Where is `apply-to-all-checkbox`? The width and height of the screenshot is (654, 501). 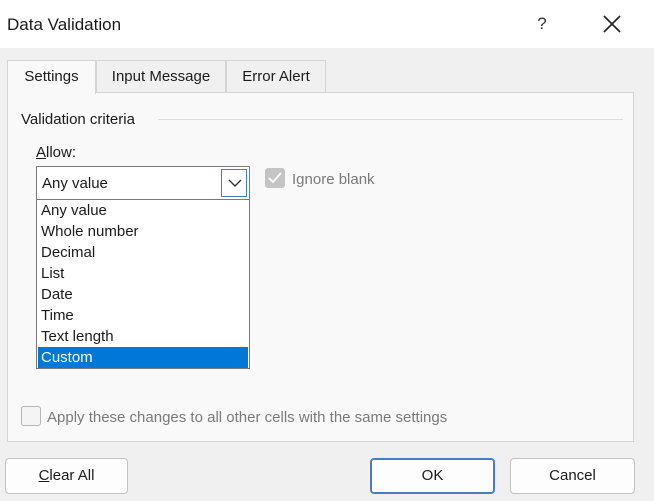
apply-to-all-checkbox is located at coordinates (31, 416).